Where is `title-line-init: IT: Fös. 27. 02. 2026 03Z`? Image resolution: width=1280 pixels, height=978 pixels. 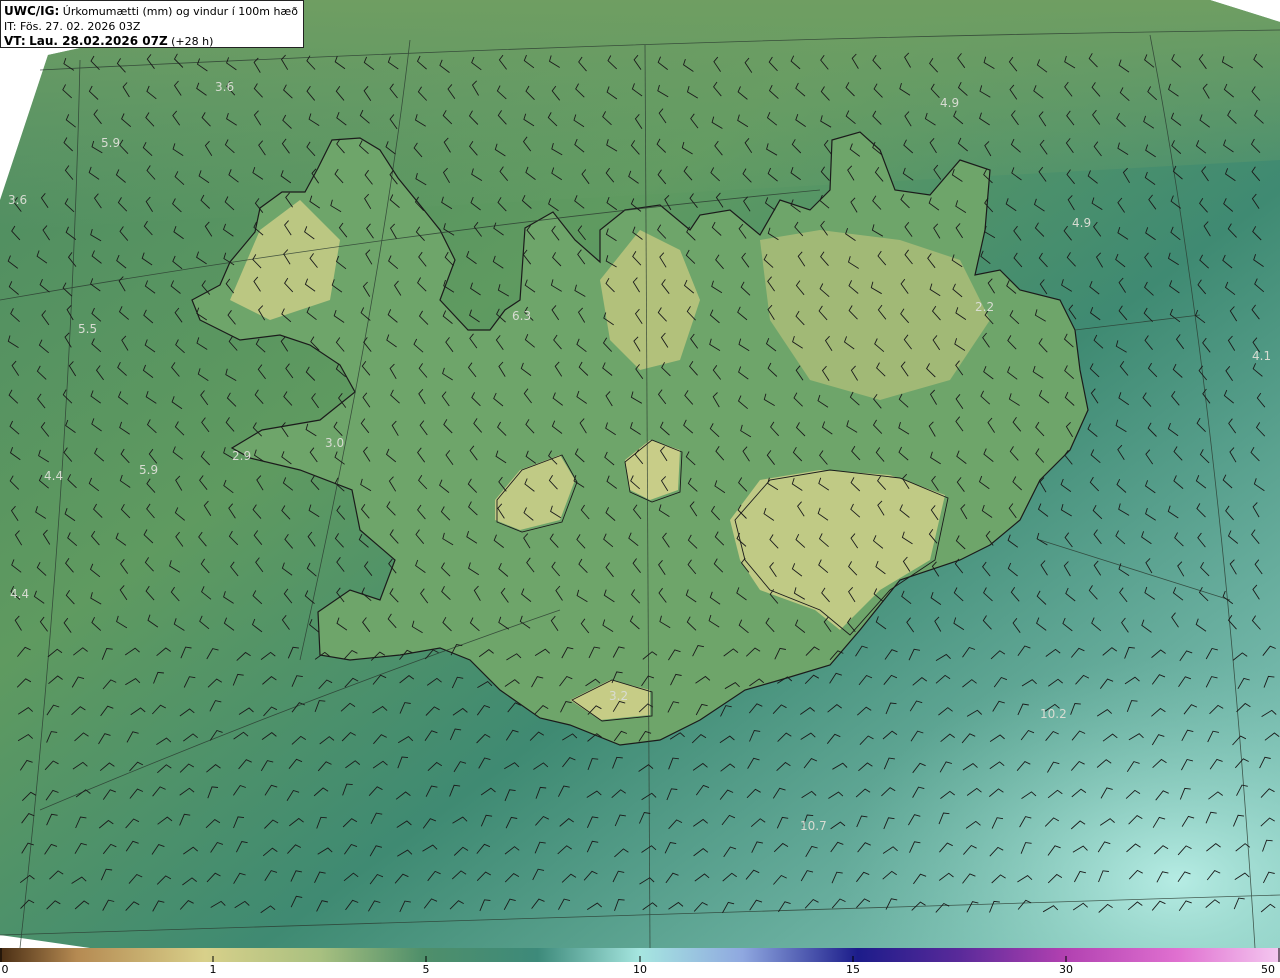 title-line-init: IT: Fös. 27. 02. 2026 03Z is located at coordinates (152, 26).